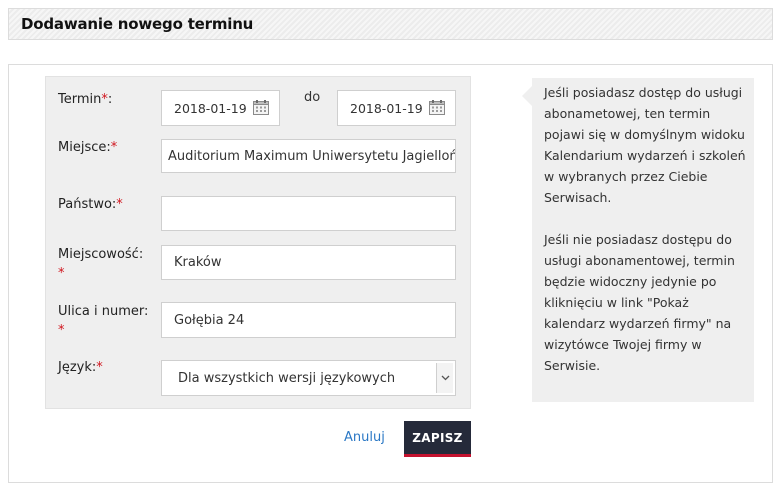  I want to click on street-input: Gołębia 24, so click(308, 320).